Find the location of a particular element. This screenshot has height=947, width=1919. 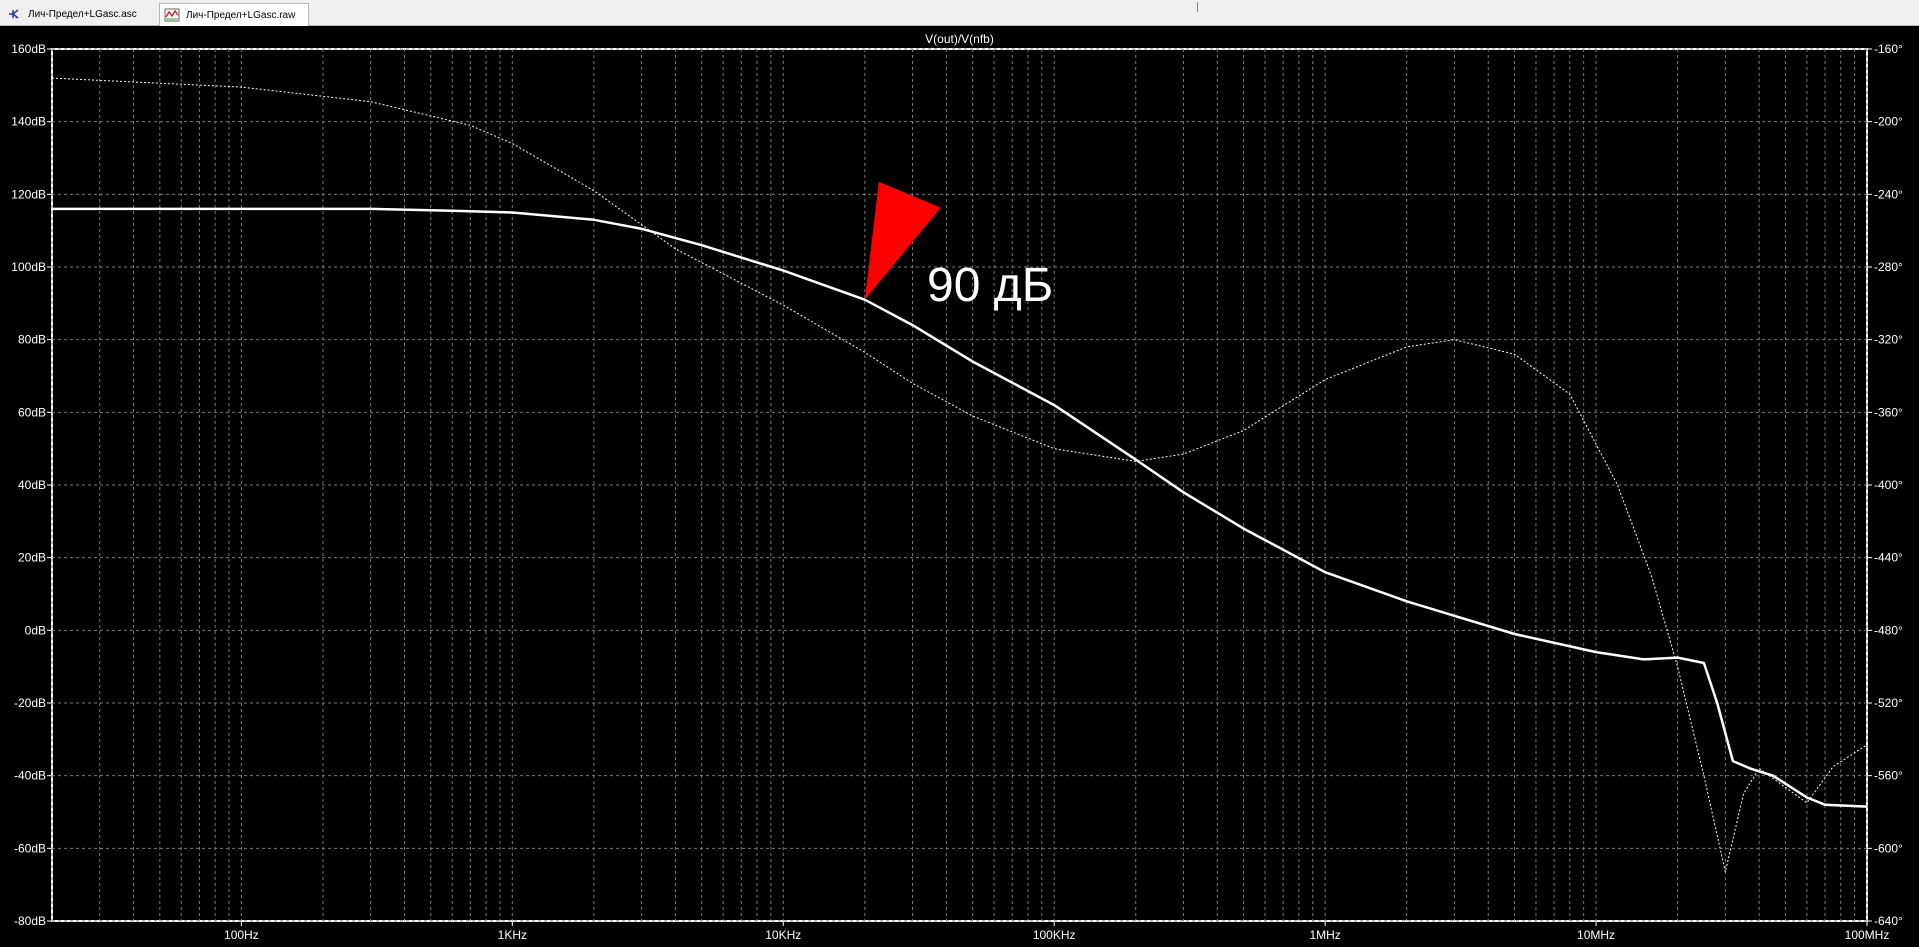

y-tick-label-right: -360° is located at coordinates (1888, 412).